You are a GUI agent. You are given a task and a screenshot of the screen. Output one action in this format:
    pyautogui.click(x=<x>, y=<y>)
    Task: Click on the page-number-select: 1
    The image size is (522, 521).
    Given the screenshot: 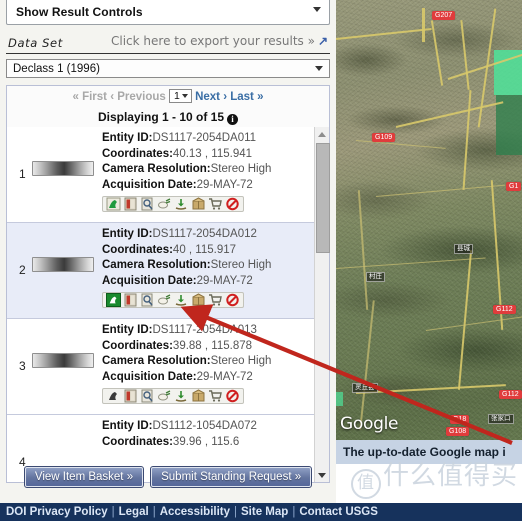 What is the action you would take?
    pyautogui.click(x=180, y=96)
    